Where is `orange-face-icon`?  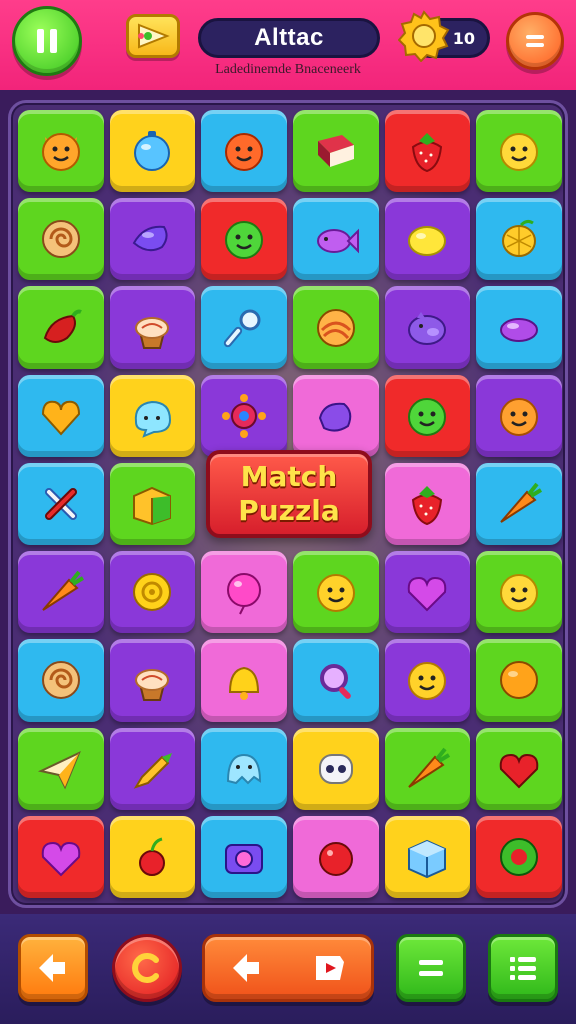 orange-face-icon is located at coordinates (519, 416).